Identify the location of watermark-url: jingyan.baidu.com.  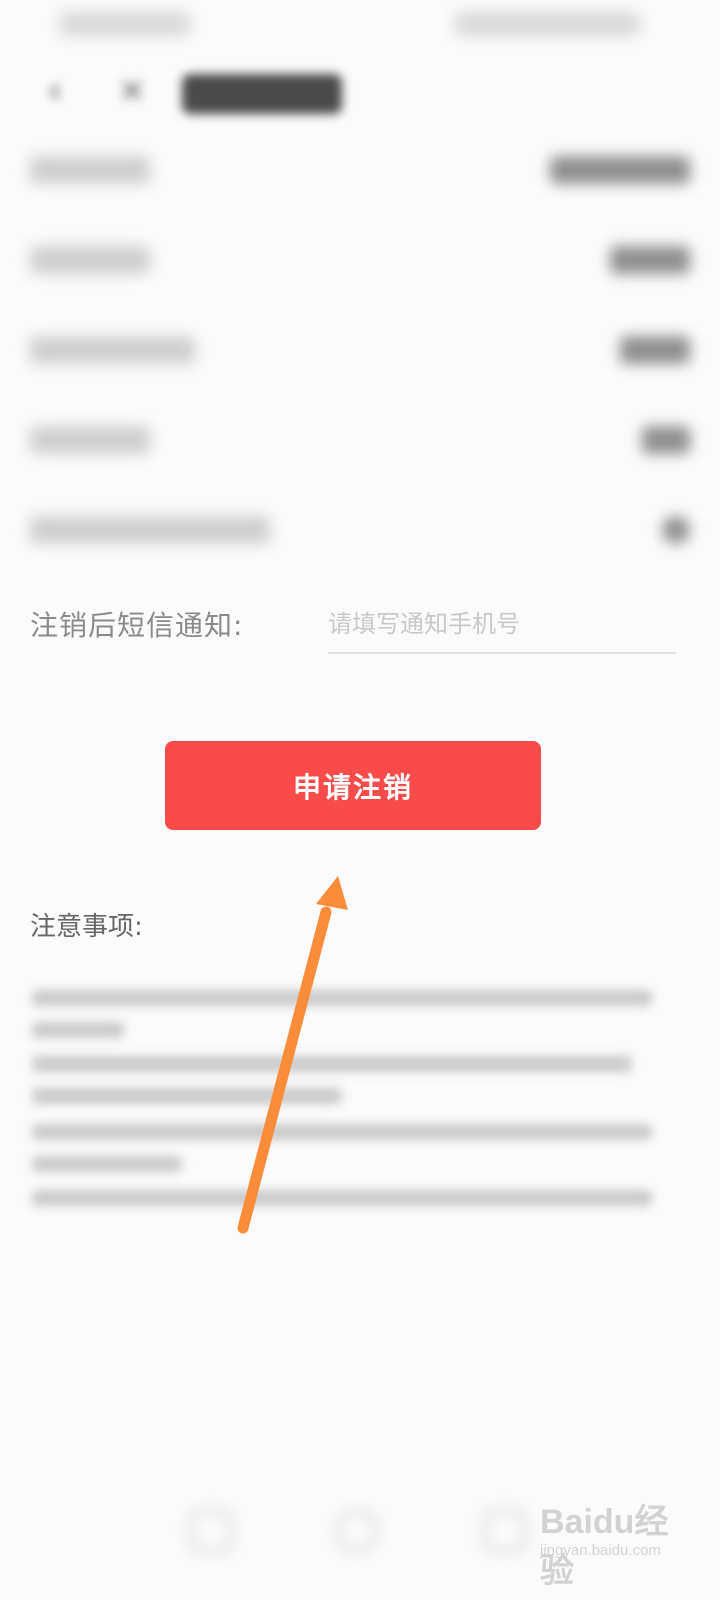
(600, 1550).